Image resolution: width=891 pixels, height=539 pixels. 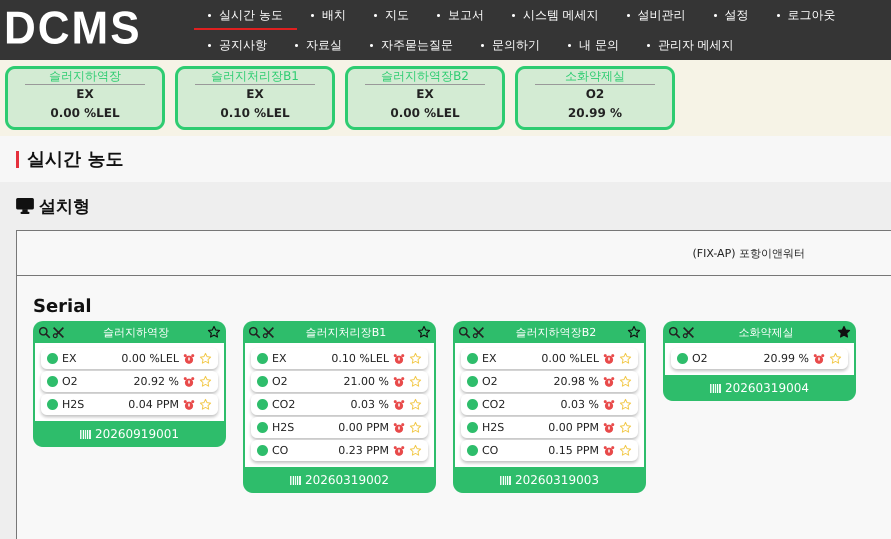 I want to click on gas-value: 0.23 PPM, so click(x=363, y=450).